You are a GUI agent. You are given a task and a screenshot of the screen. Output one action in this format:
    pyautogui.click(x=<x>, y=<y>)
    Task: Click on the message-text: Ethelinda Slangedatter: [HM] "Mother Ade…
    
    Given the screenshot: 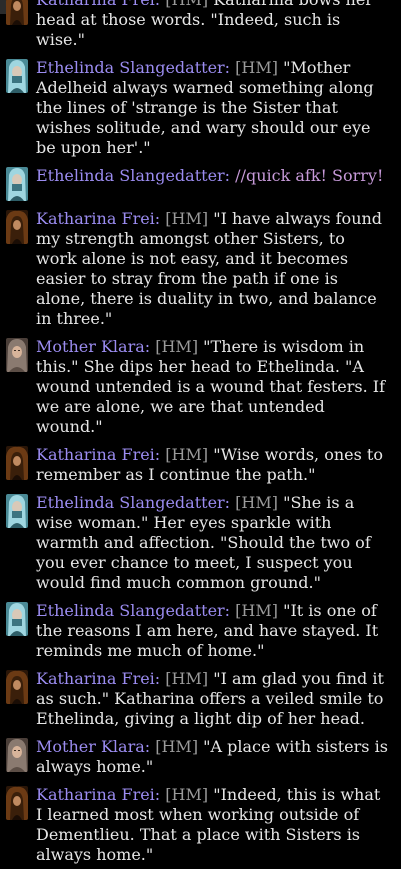 What is the action you would take?
    pyautogui.click(x=218, y=108)
    